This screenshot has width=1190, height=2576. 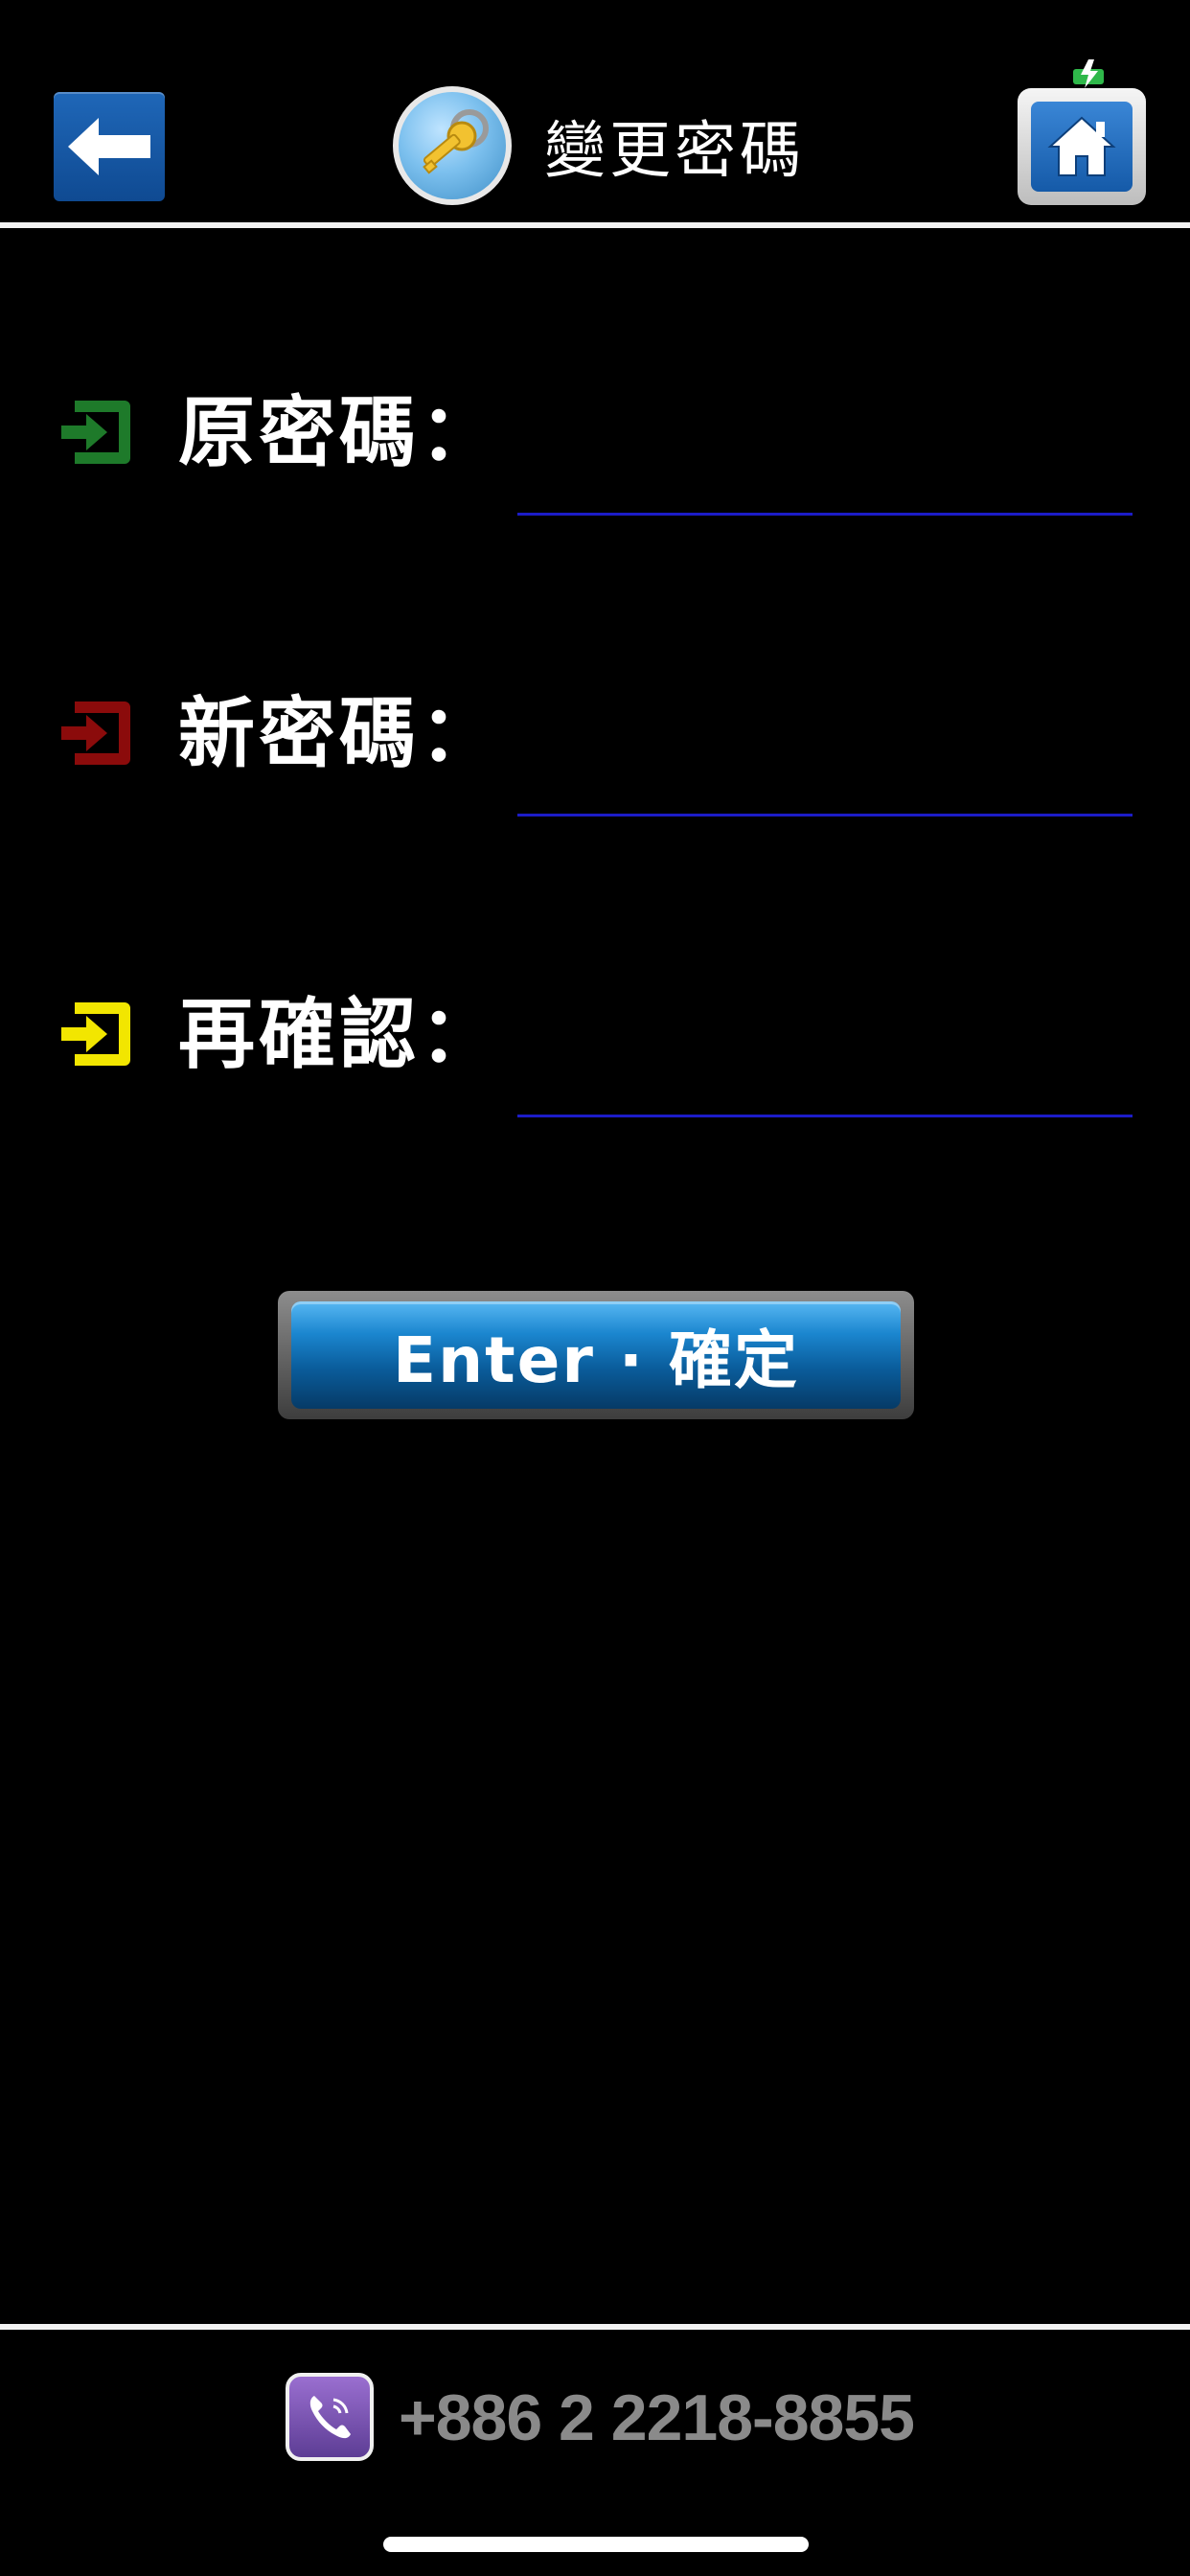 What do you see at coordinates (1089, 73) in the screenshot?
I see `charging-bolt-icon` at bounding box center [1089, 73].